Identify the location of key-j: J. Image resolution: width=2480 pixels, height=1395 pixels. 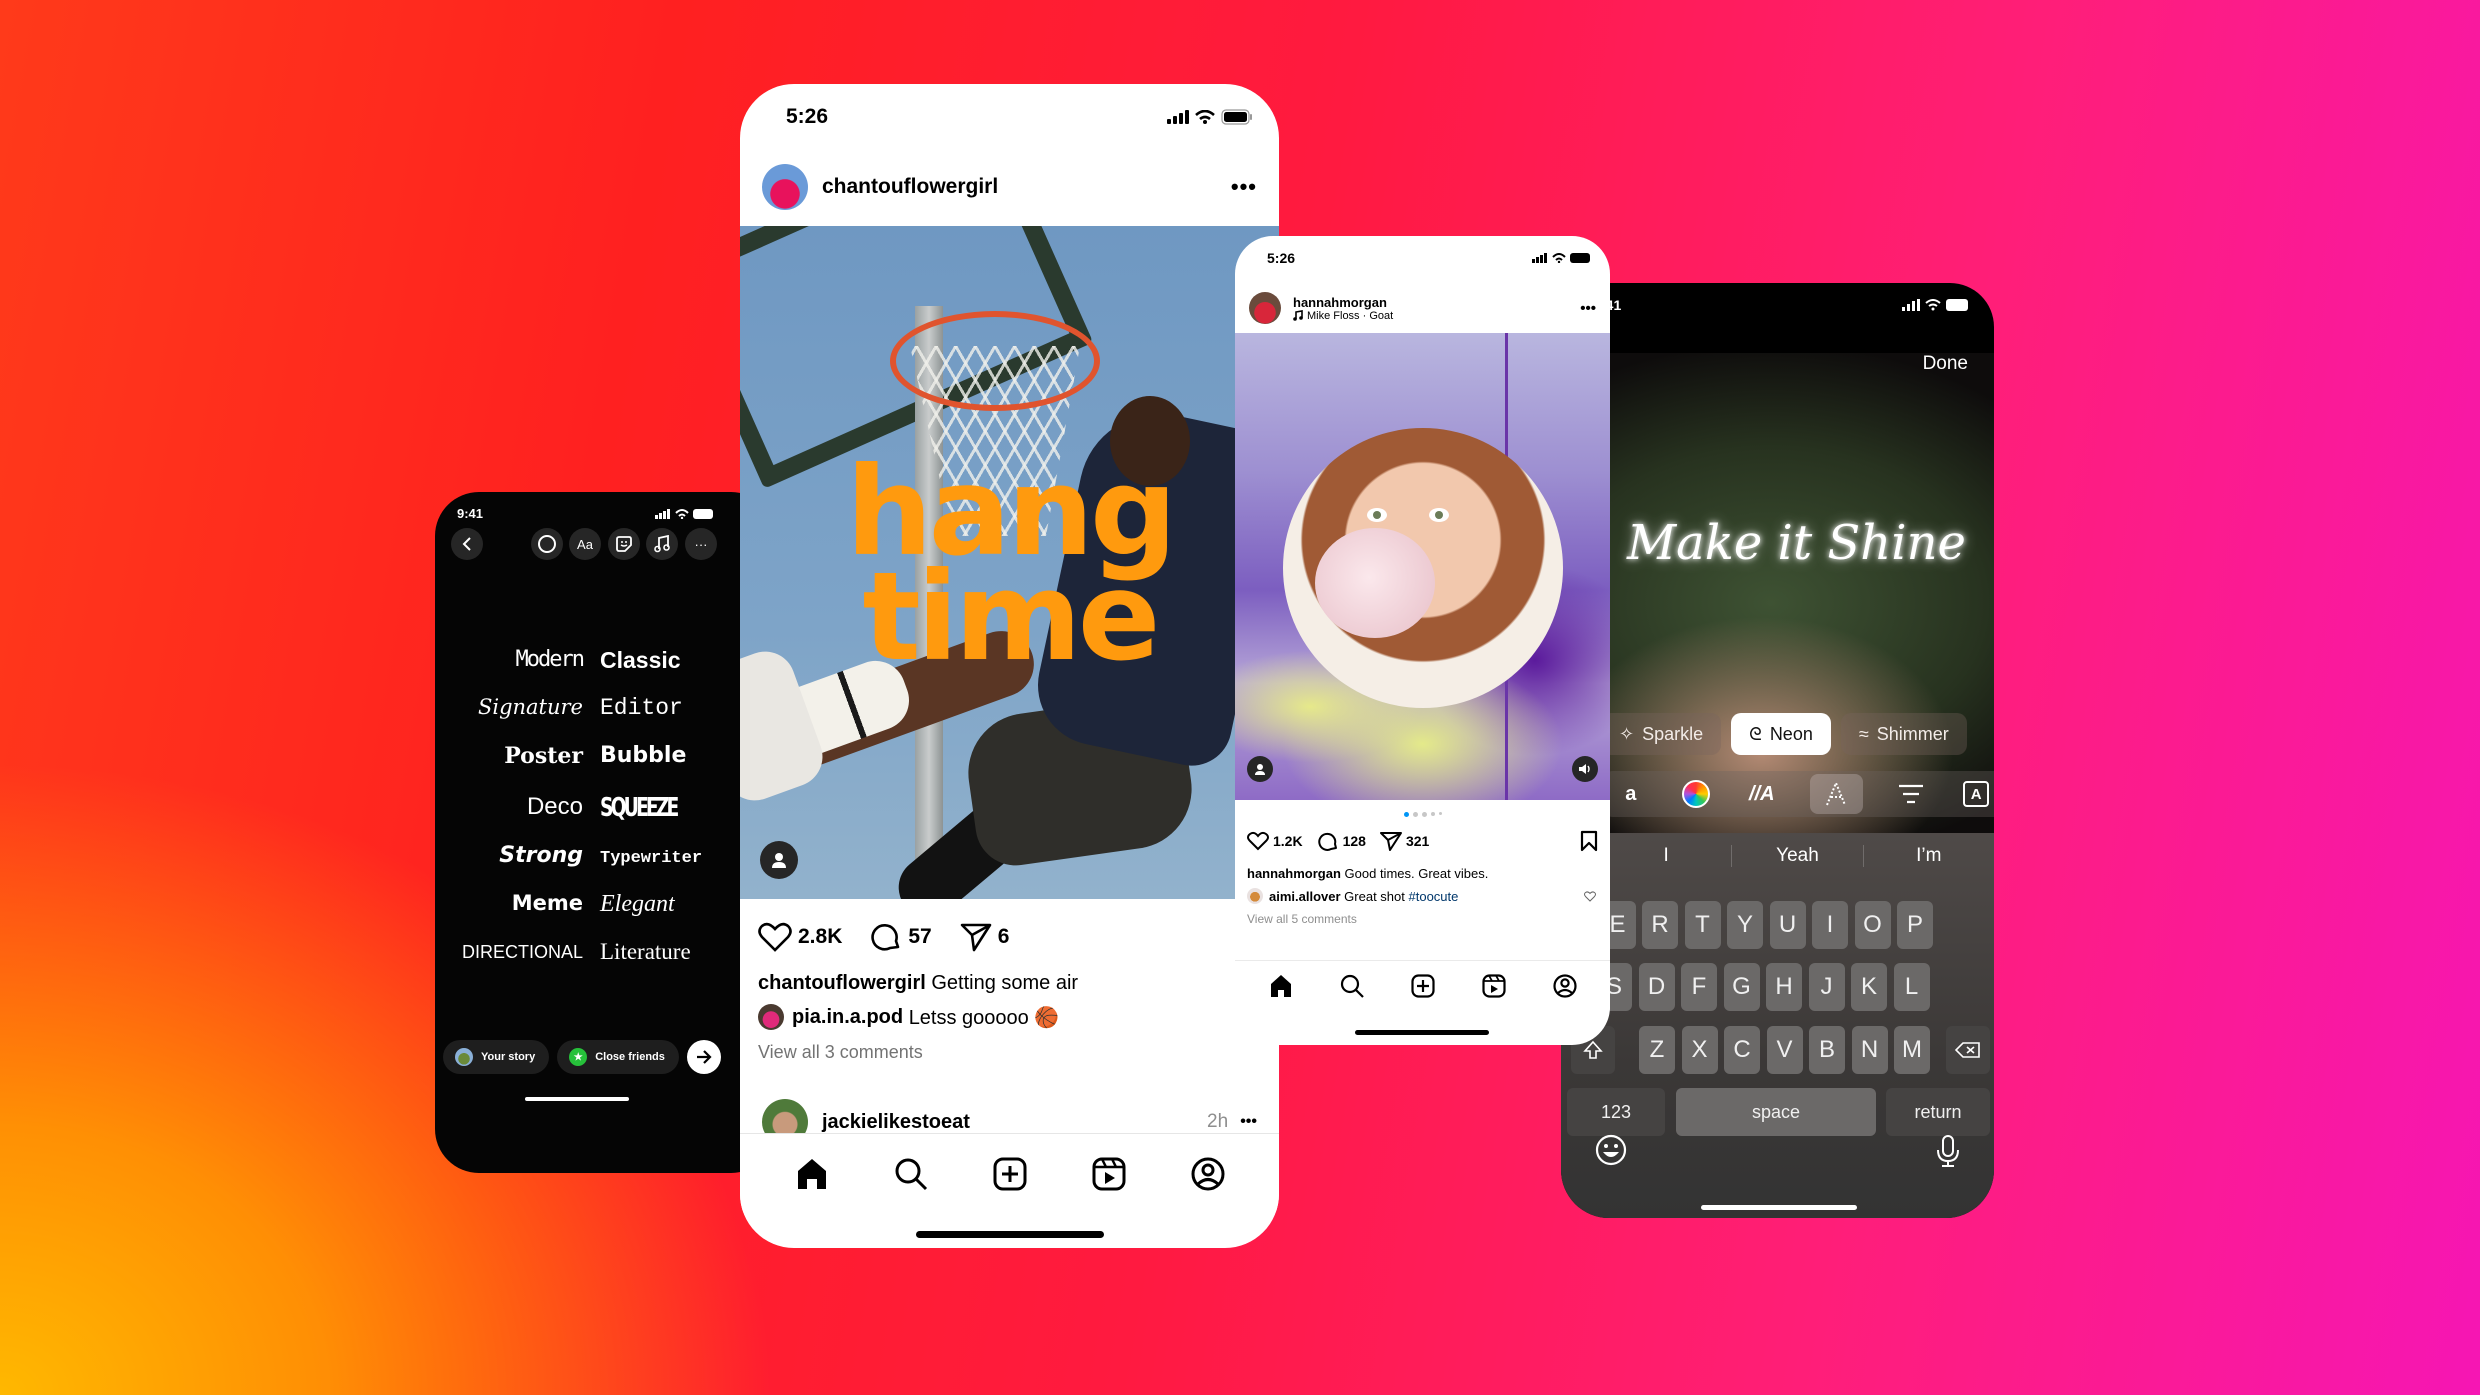
(1826, 987).